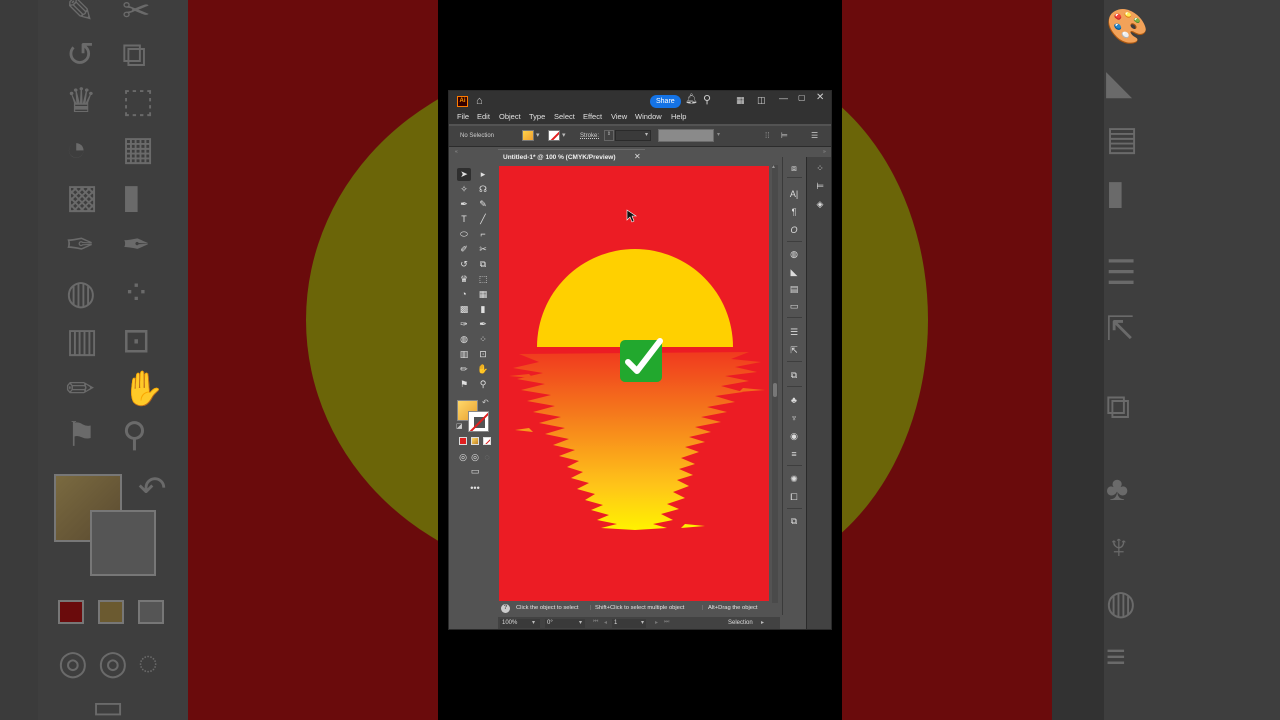  Describe the element at coordinates (483, 219) in the screenshot. I see `line-segment-icon: ╱` at that location.